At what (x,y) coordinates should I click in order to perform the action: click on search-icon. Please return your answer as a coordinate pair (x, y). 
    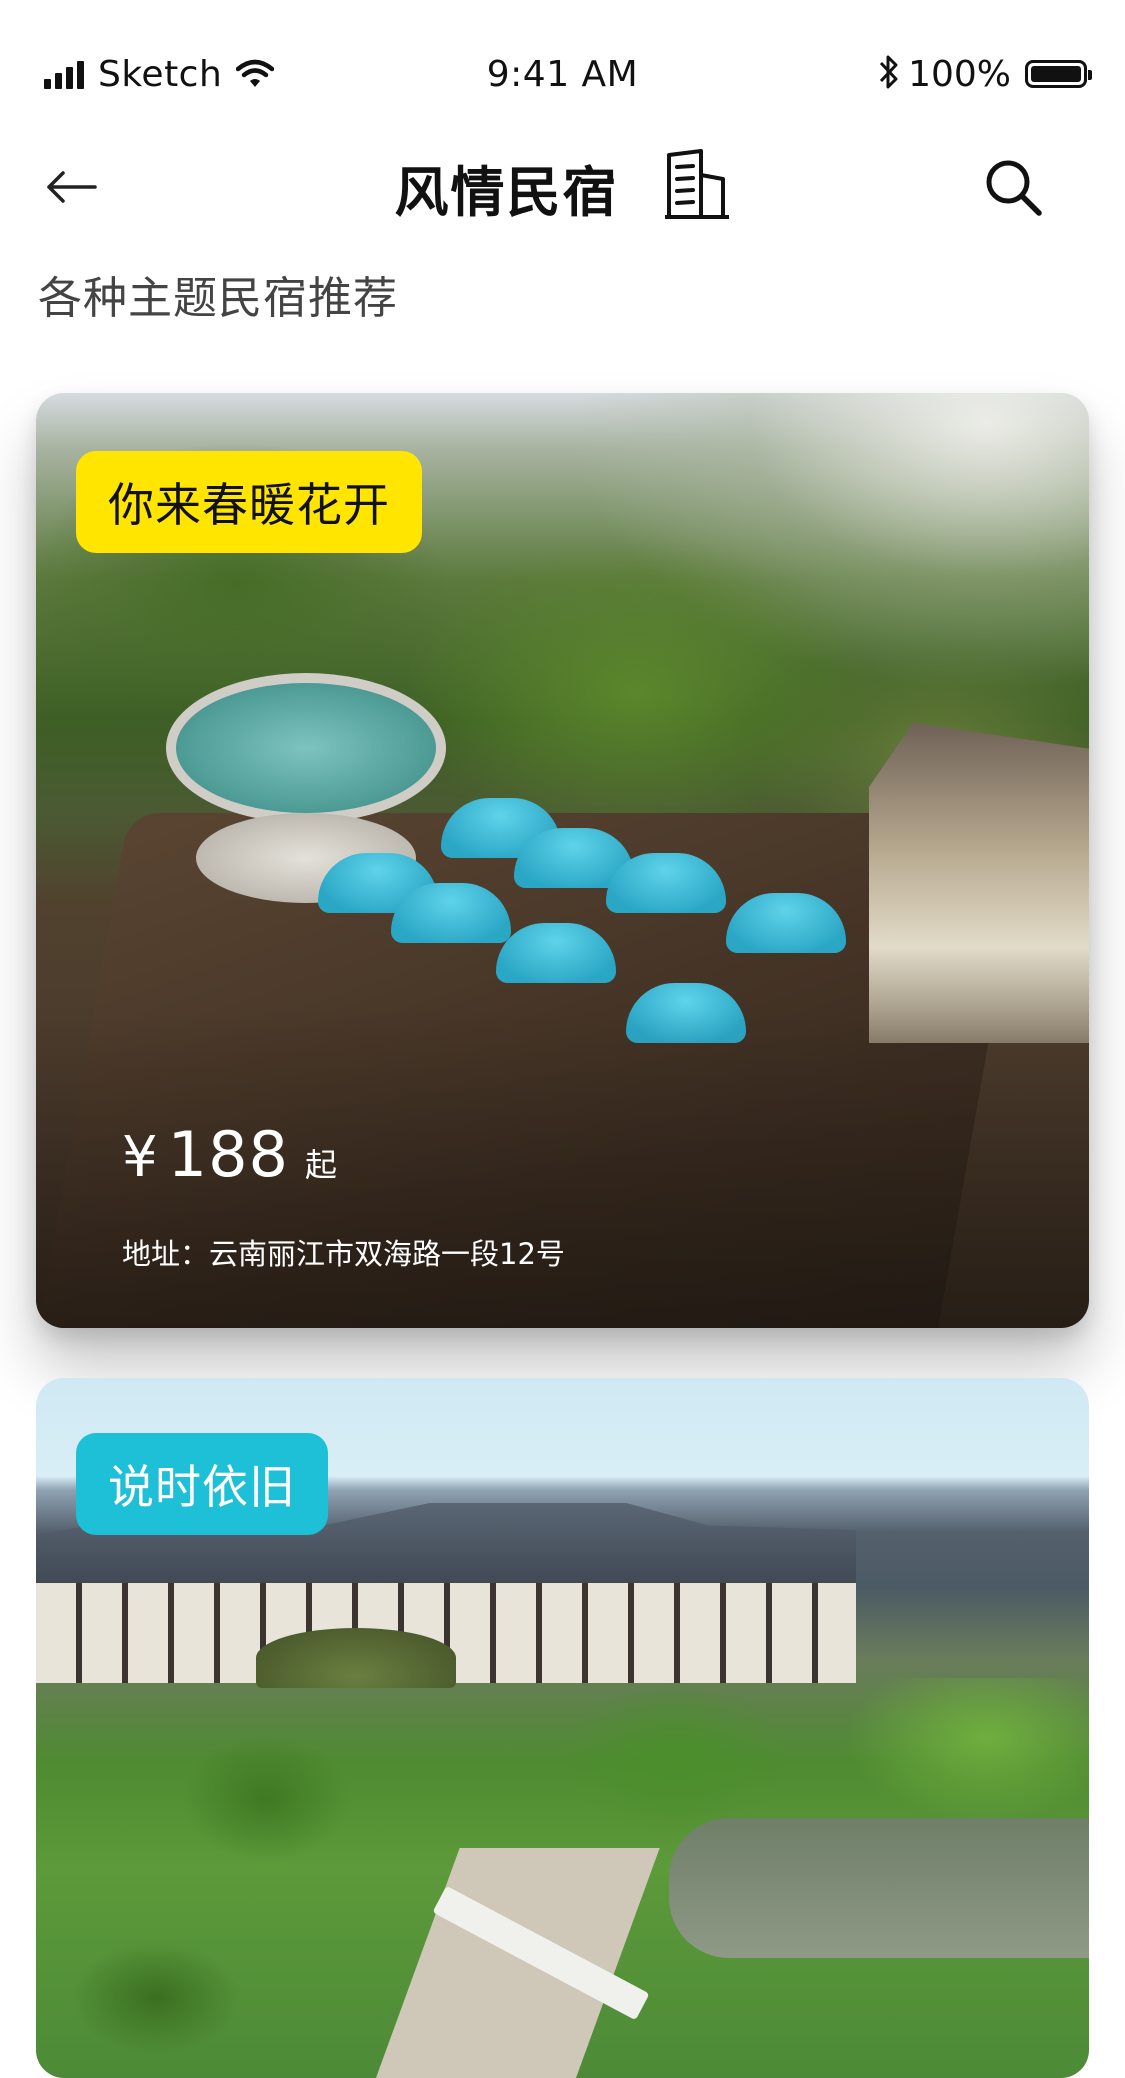
    Looking at the image, I should click on (1014, 188).